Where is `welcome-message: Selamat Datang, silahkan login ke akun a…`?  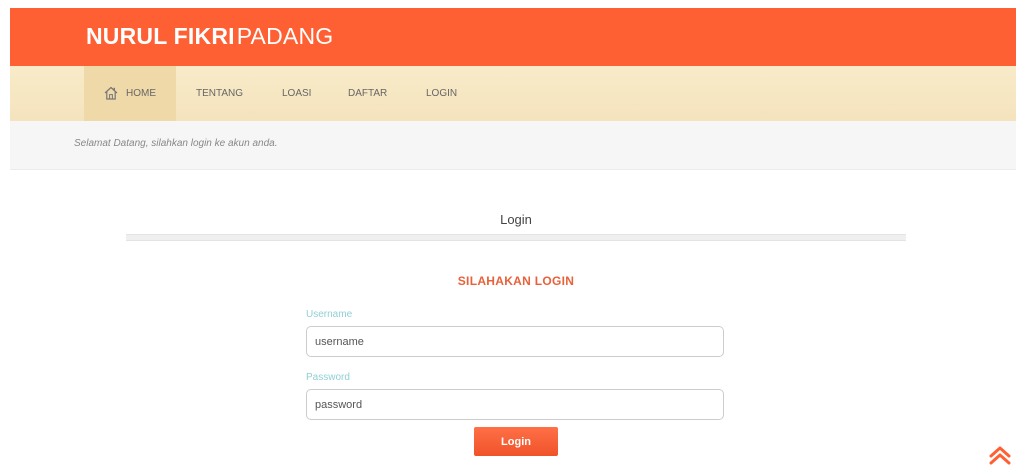 welcome-message: Selamat Datang, silahkan login ke akun a… is located at coordinates (176, 143).